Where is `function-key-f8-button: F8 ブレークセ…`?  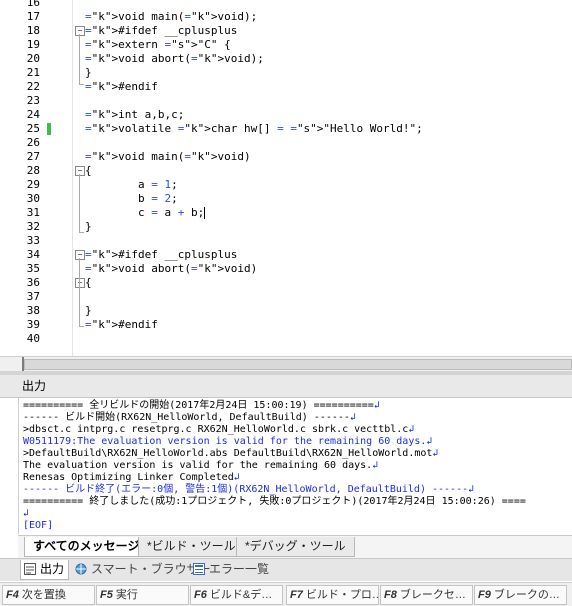 function-key-f8-button: F8 ブレークセ… is located at coordinates (426, 595).